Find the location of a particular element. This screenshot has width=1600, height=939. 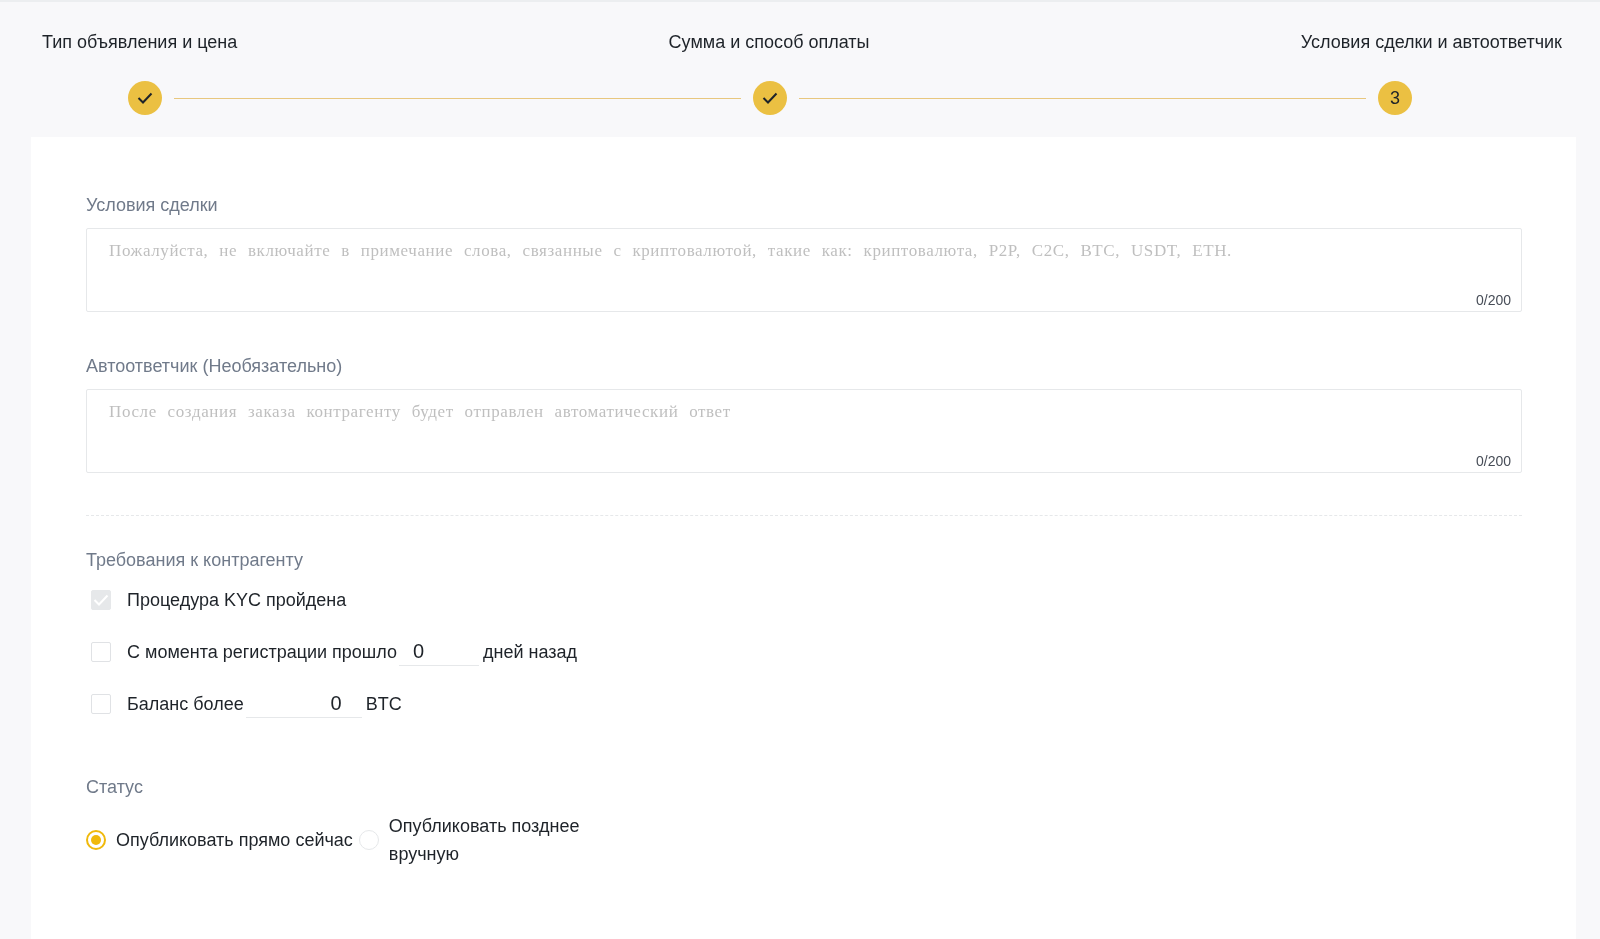

radio-label: Опубликовать позднее вручную is located at coordinates (484, 840).